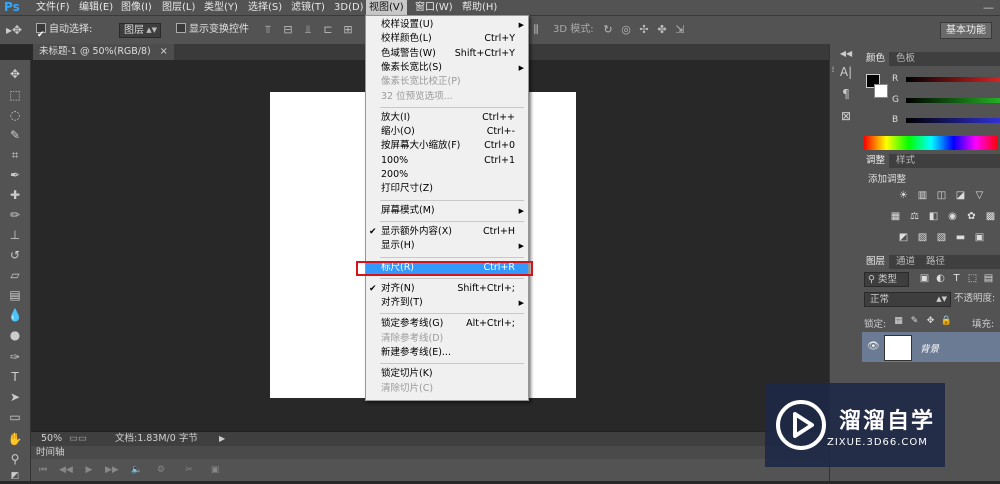  What do you see at coordinates (15, 255) in the screenshot?
I see `history-brush-tool-icon: ↺` at bounding box center [15, 255].